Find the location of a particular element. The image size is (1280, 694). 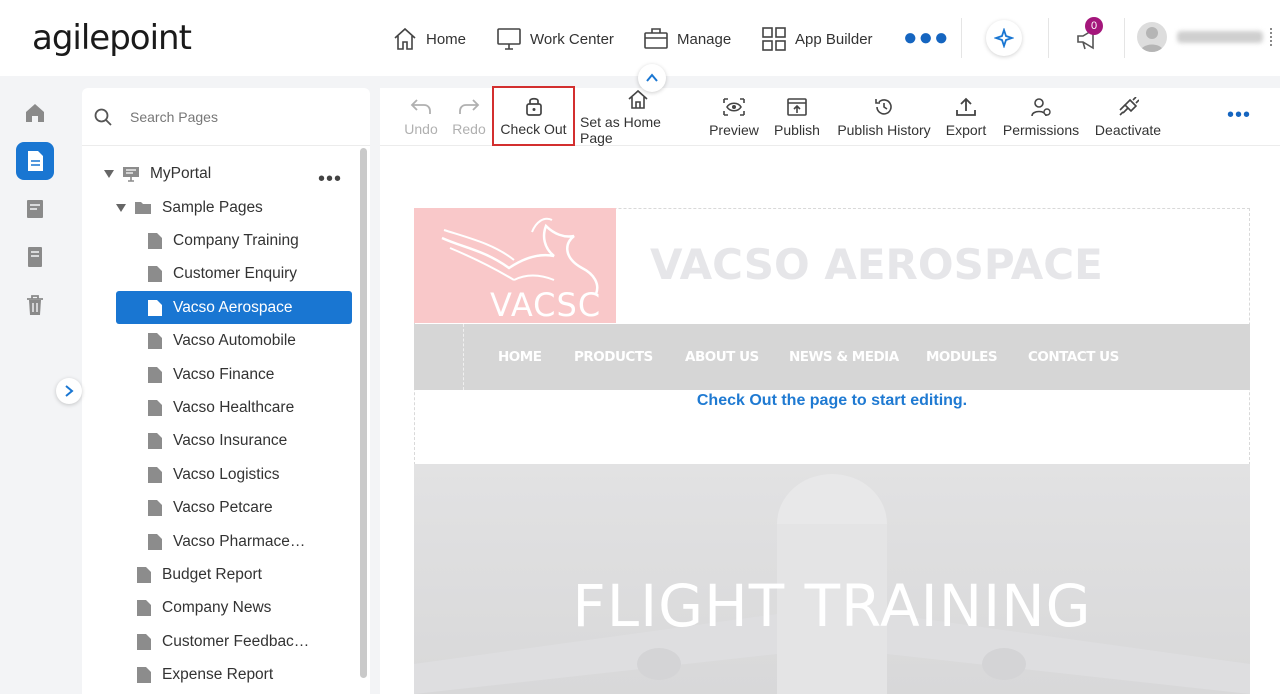

preview-menu-home: HOME is located at coordinates (520, 357).